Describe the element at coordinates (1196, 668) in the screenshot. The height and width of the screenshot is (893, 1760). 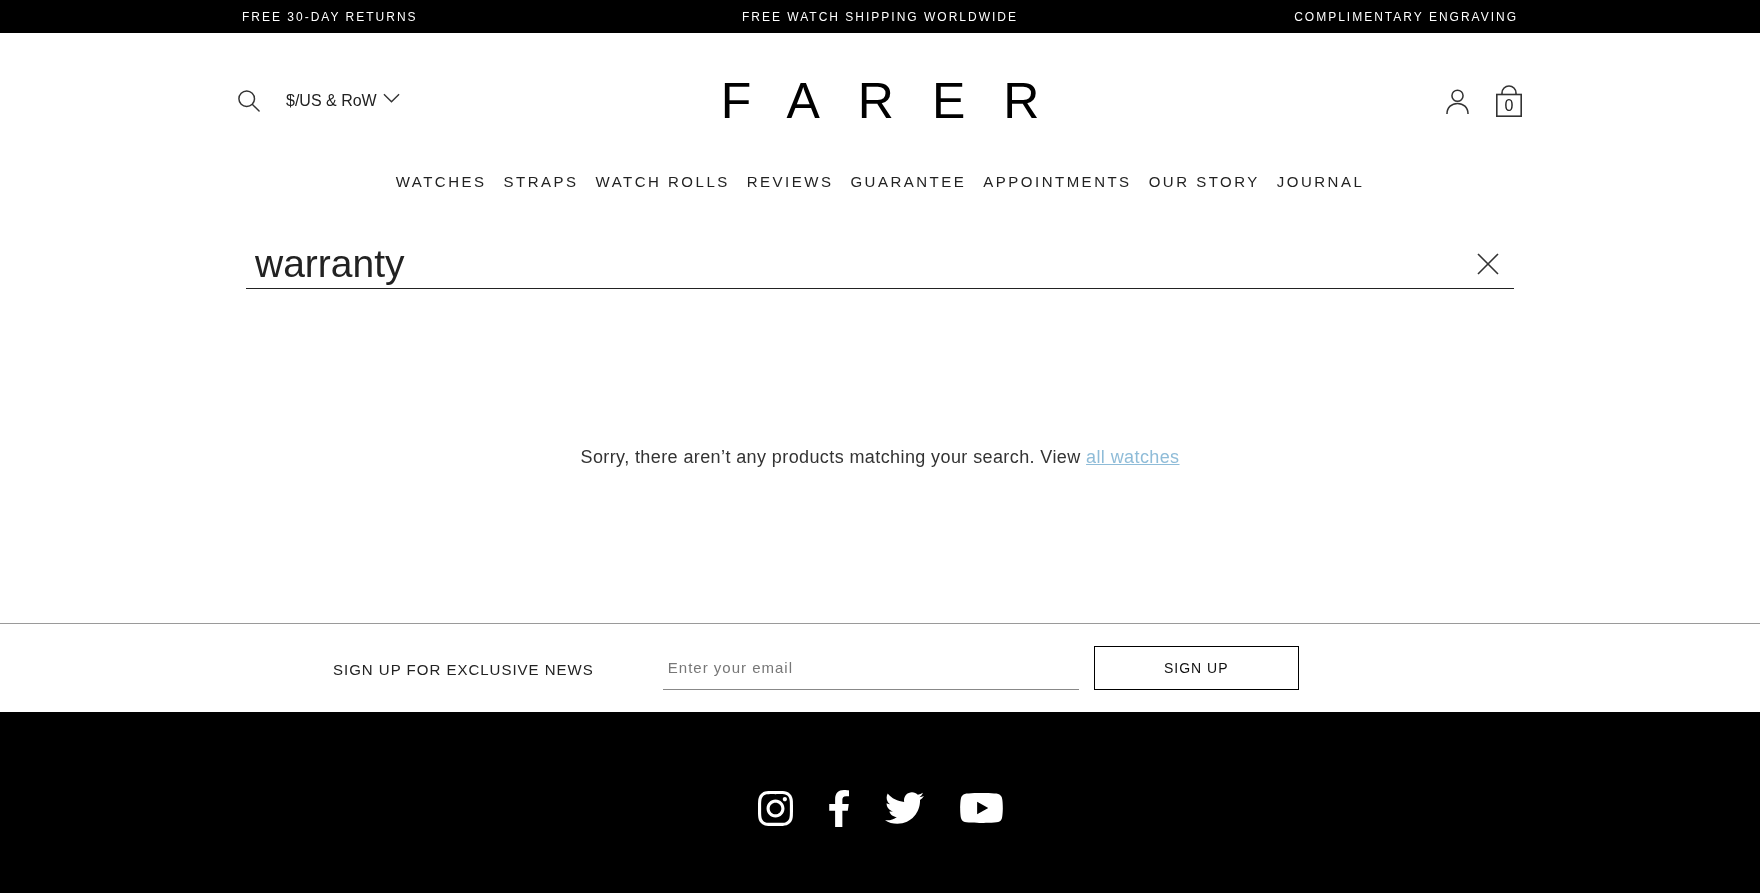
I see `sign-up-button: SIGN UP` at that location.